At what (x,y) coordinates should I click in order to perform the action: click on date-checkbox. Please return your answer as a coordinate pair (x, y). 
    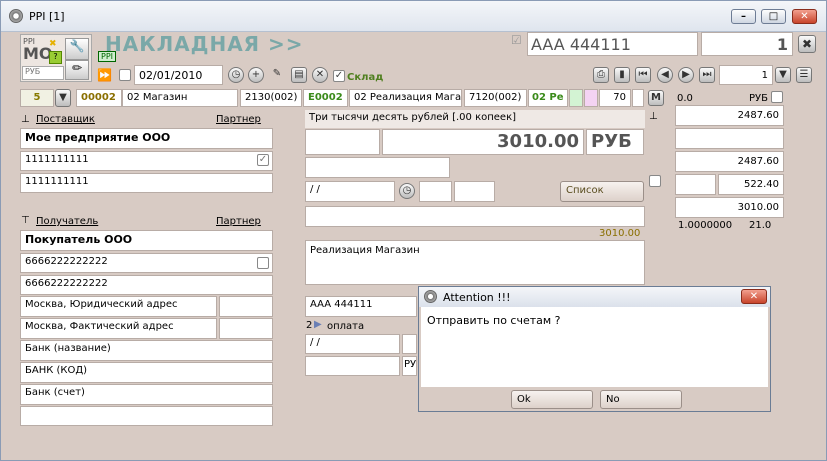
    Looking at the image, I should click on (125, 75).